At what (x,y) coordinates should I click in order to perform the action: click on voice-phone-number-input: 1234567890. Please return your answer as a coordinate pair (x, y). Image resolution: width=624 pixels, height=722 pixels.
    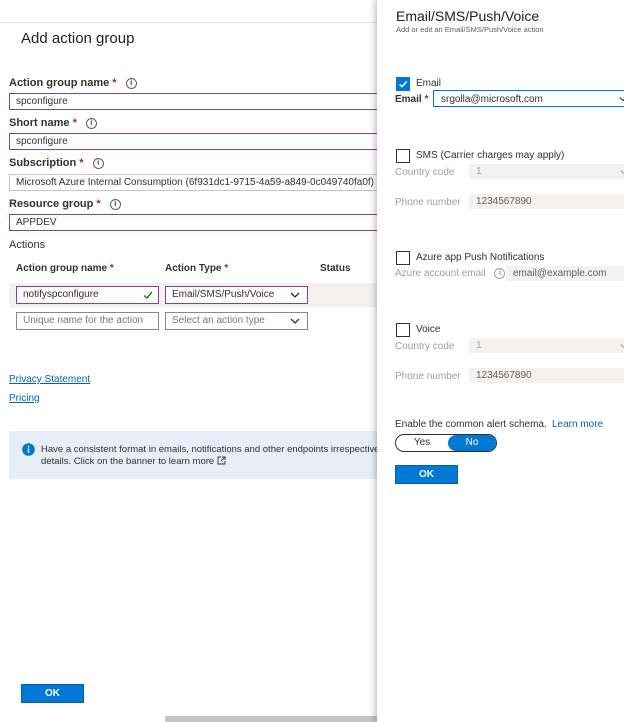
    Looking at the image, I should click on (546, 375).